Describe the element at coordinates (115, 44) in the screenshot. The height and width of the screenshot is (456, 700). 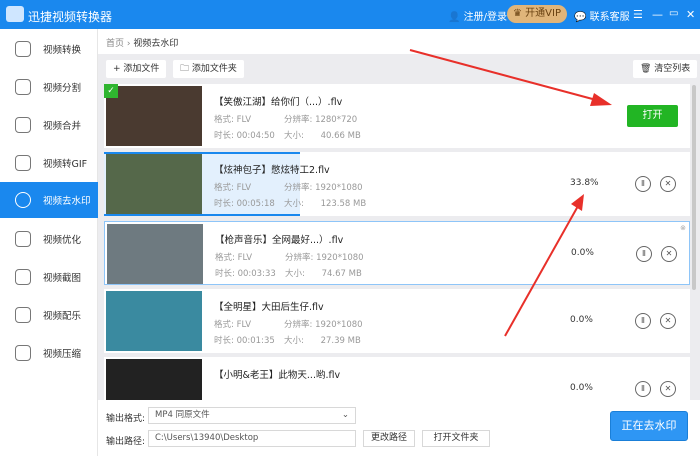
I see `breadcrumb-home: 首页` at that location.